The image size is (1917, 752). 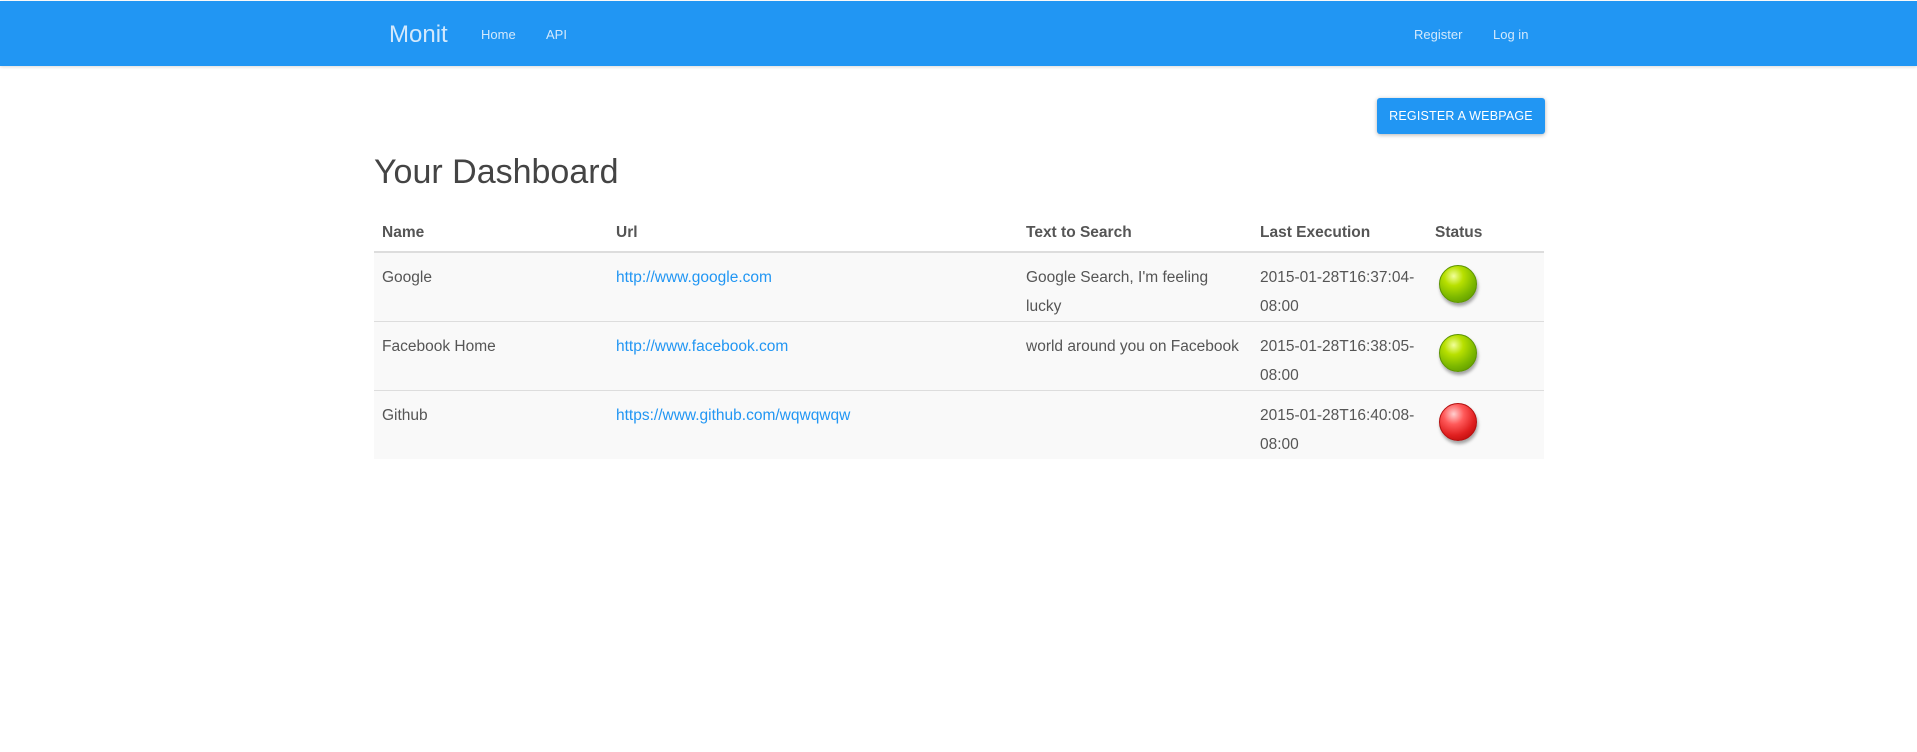 What do you see at coordinates (1458, 422) in the screenshot?
I see `red-status-icon` at bounding box center [1458, 422].